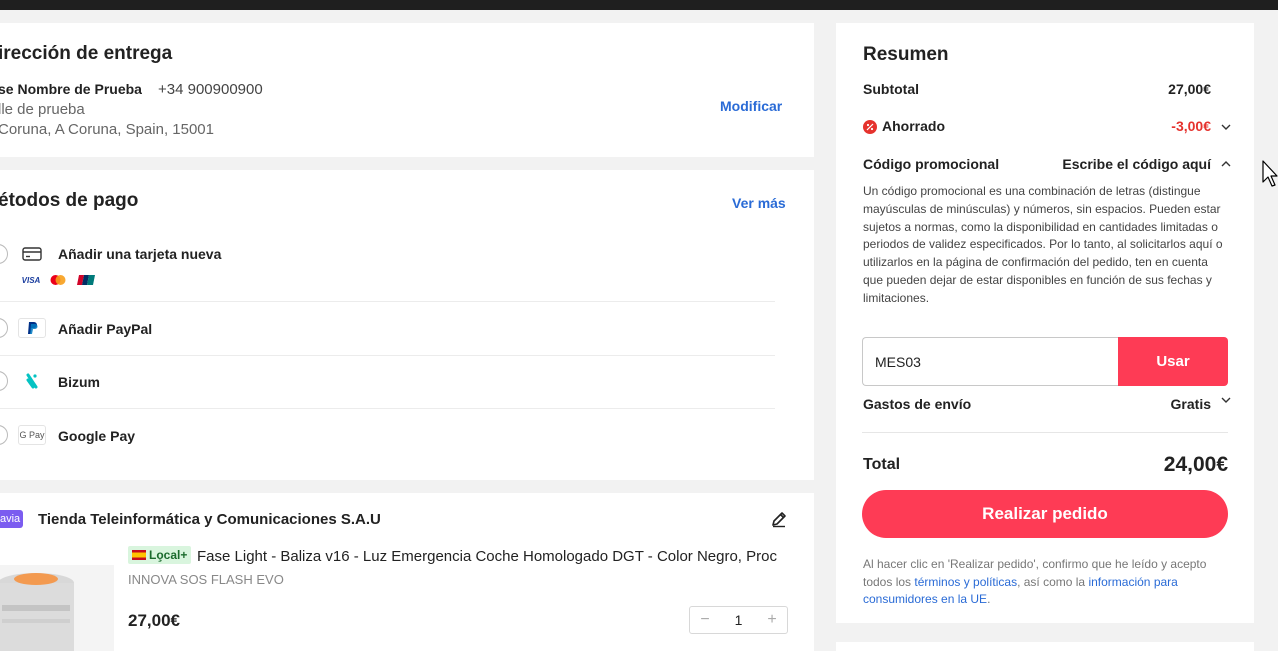 The width and height of the screenshot is (1278, 651). What do you see at coordinates (1045, 432) in the screenshot?
I see `divider` at bounding box center [1045, 432].